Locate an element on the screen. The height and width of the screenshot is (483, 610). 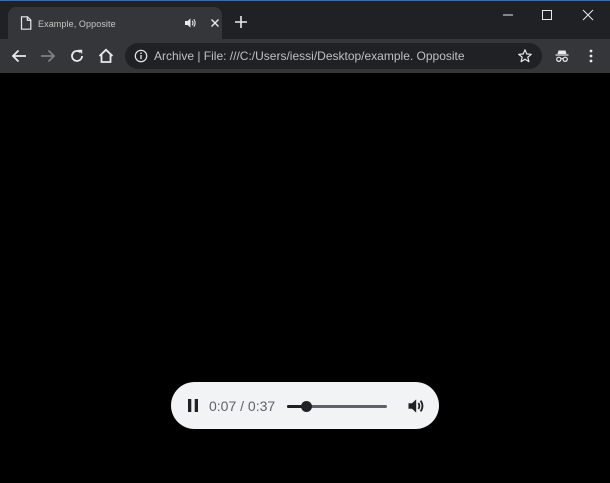
page-icon is located at coordinates (26, 23).